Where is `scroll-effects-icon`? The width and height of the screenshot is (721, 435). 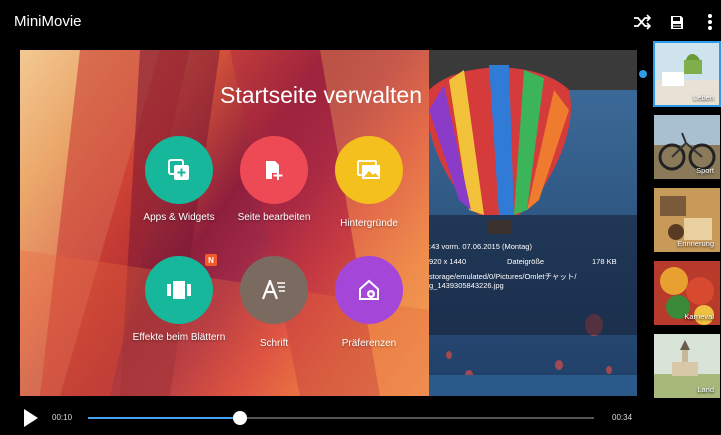
scroll-effects-icon is located at coordinates (179, 290).